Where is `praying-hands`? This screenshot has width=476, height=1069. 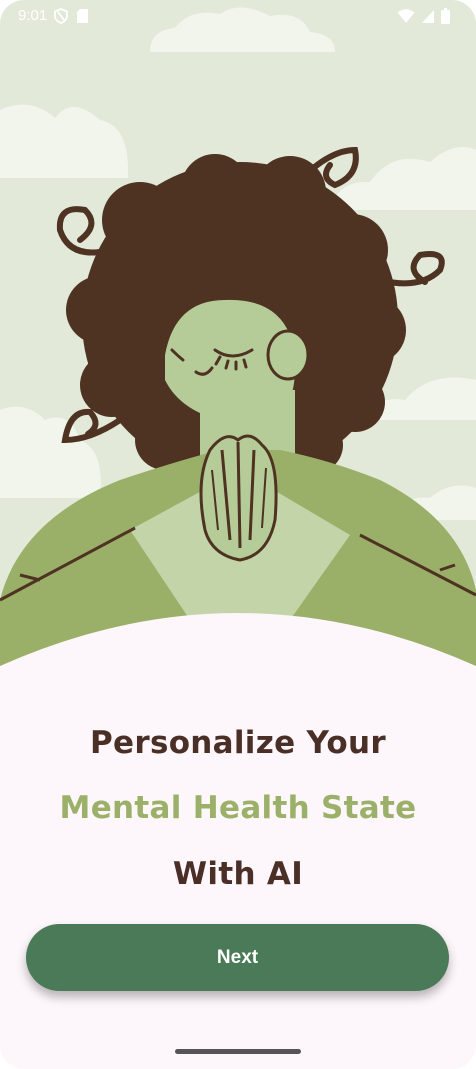
praying-hands is located at coordinates (238, 498).